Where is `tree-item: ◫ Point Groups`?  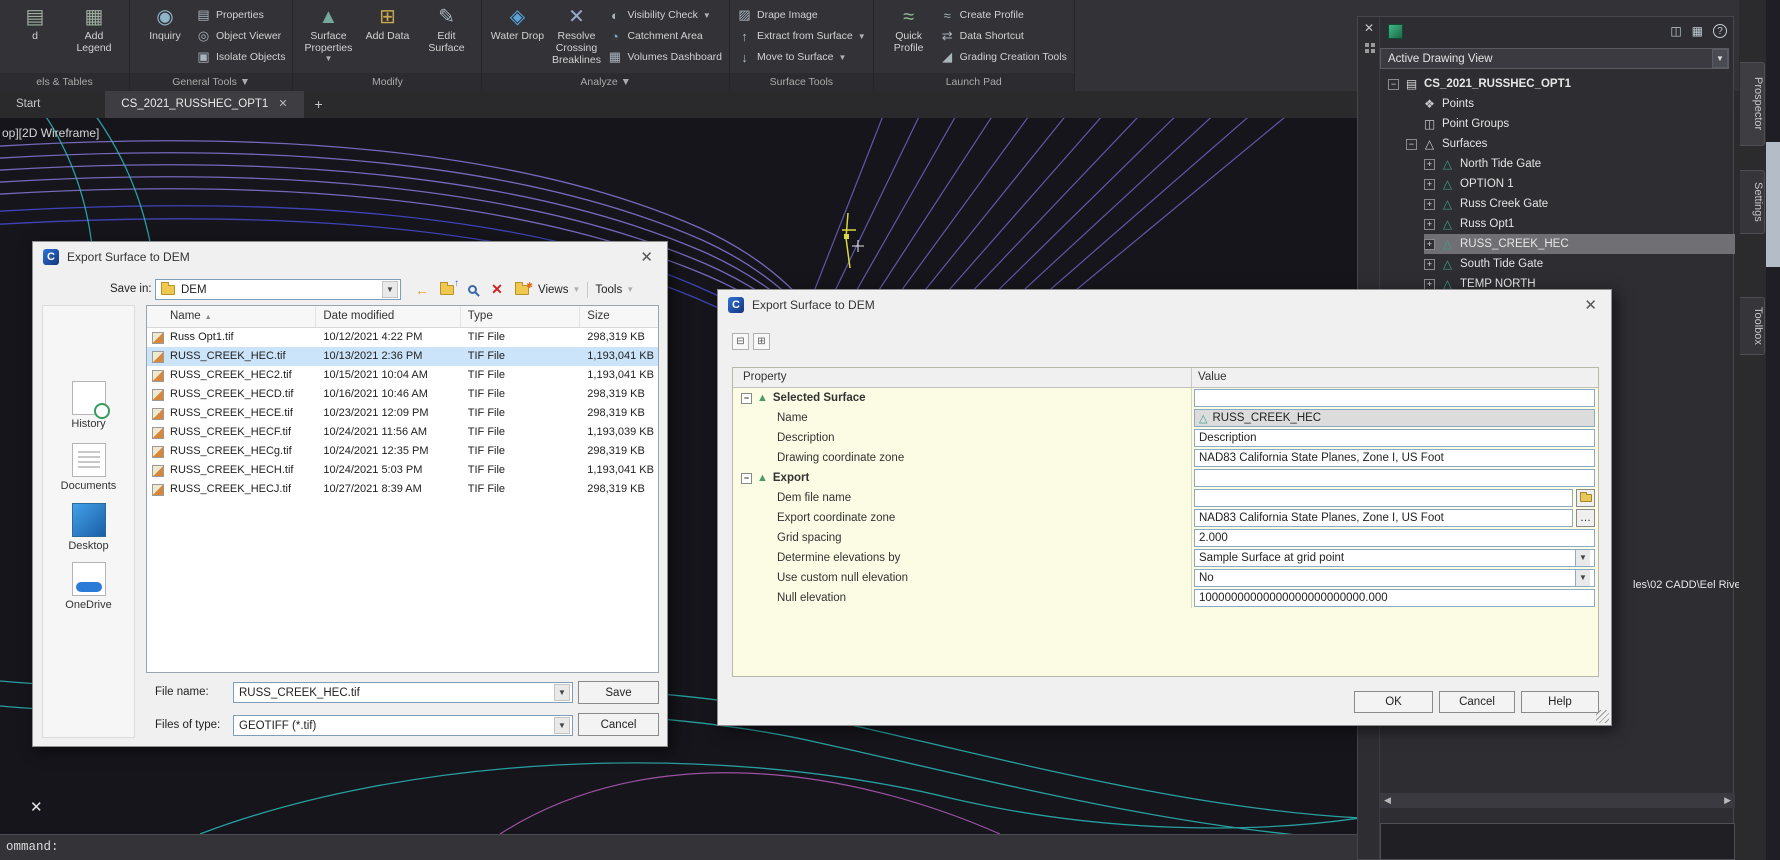 tree-item: ◫ Point Groups is located at coordinates (1557, 124).